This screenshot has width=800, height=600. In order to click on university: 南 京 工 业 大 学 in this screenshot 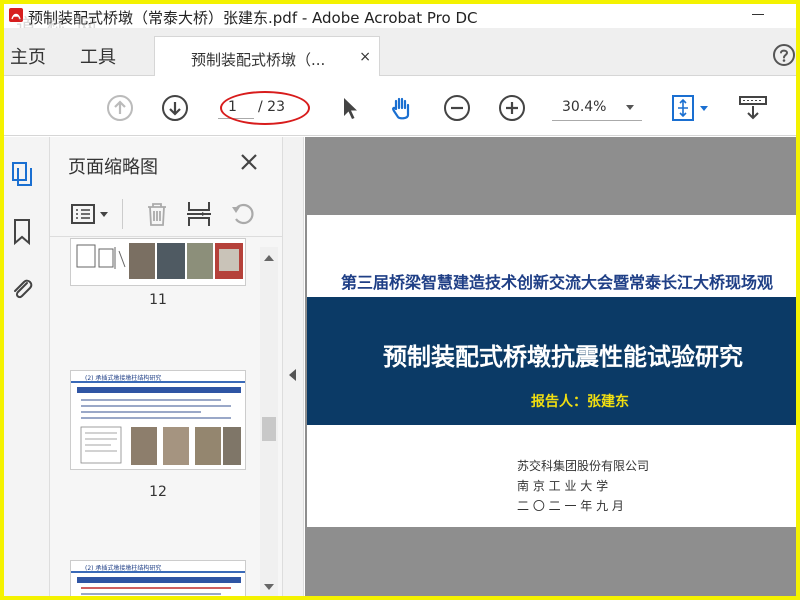, I will do `click(563, 486)`.